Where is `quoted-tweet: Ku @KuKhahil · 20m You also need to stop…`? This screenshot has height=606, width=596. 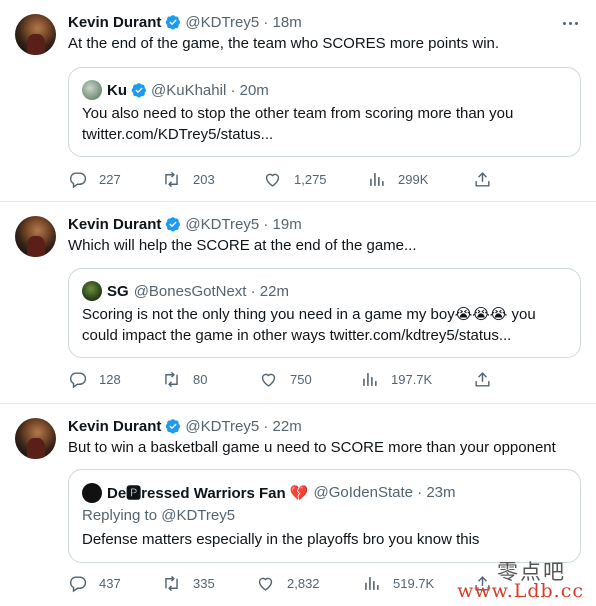 quoted-tweet: Ku @KuKhahil · 20m You also need to stop… is located at coordinates (324, 112).